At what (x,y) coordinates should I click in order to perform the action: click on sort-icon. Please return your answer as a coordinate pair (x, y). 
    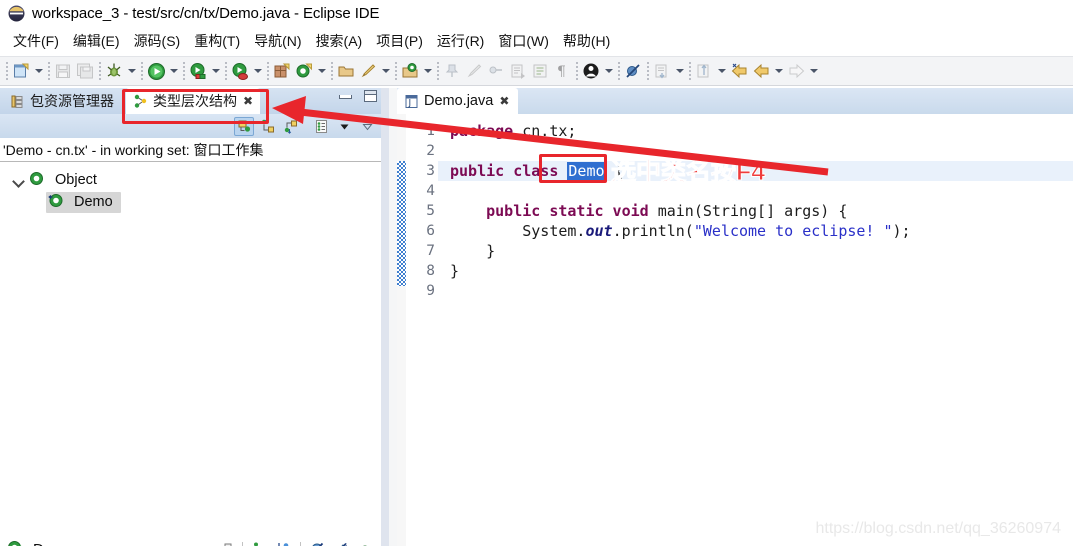
    Looking at the image, I should click on (283, 543).